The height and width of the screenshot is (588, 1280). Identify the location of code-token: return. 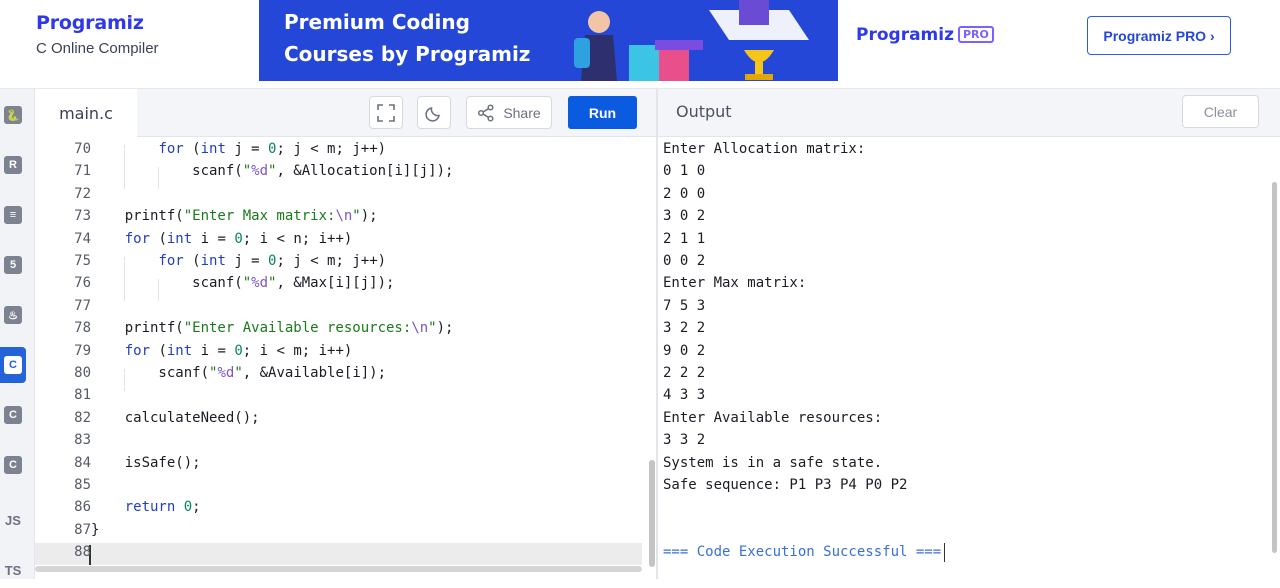
(150, 507).